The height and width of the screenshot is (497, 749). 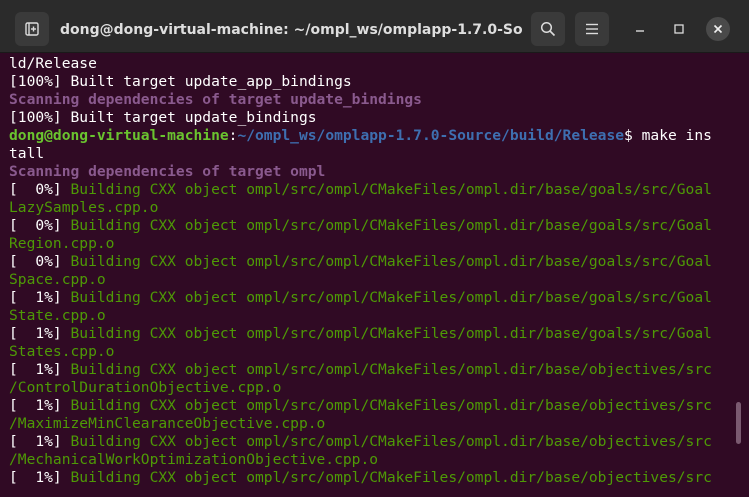 What do you see at coordinates (53, 63) in the screenshot?
I see `terminal-text-white: ld/Release` at bounding box center [53, 63].